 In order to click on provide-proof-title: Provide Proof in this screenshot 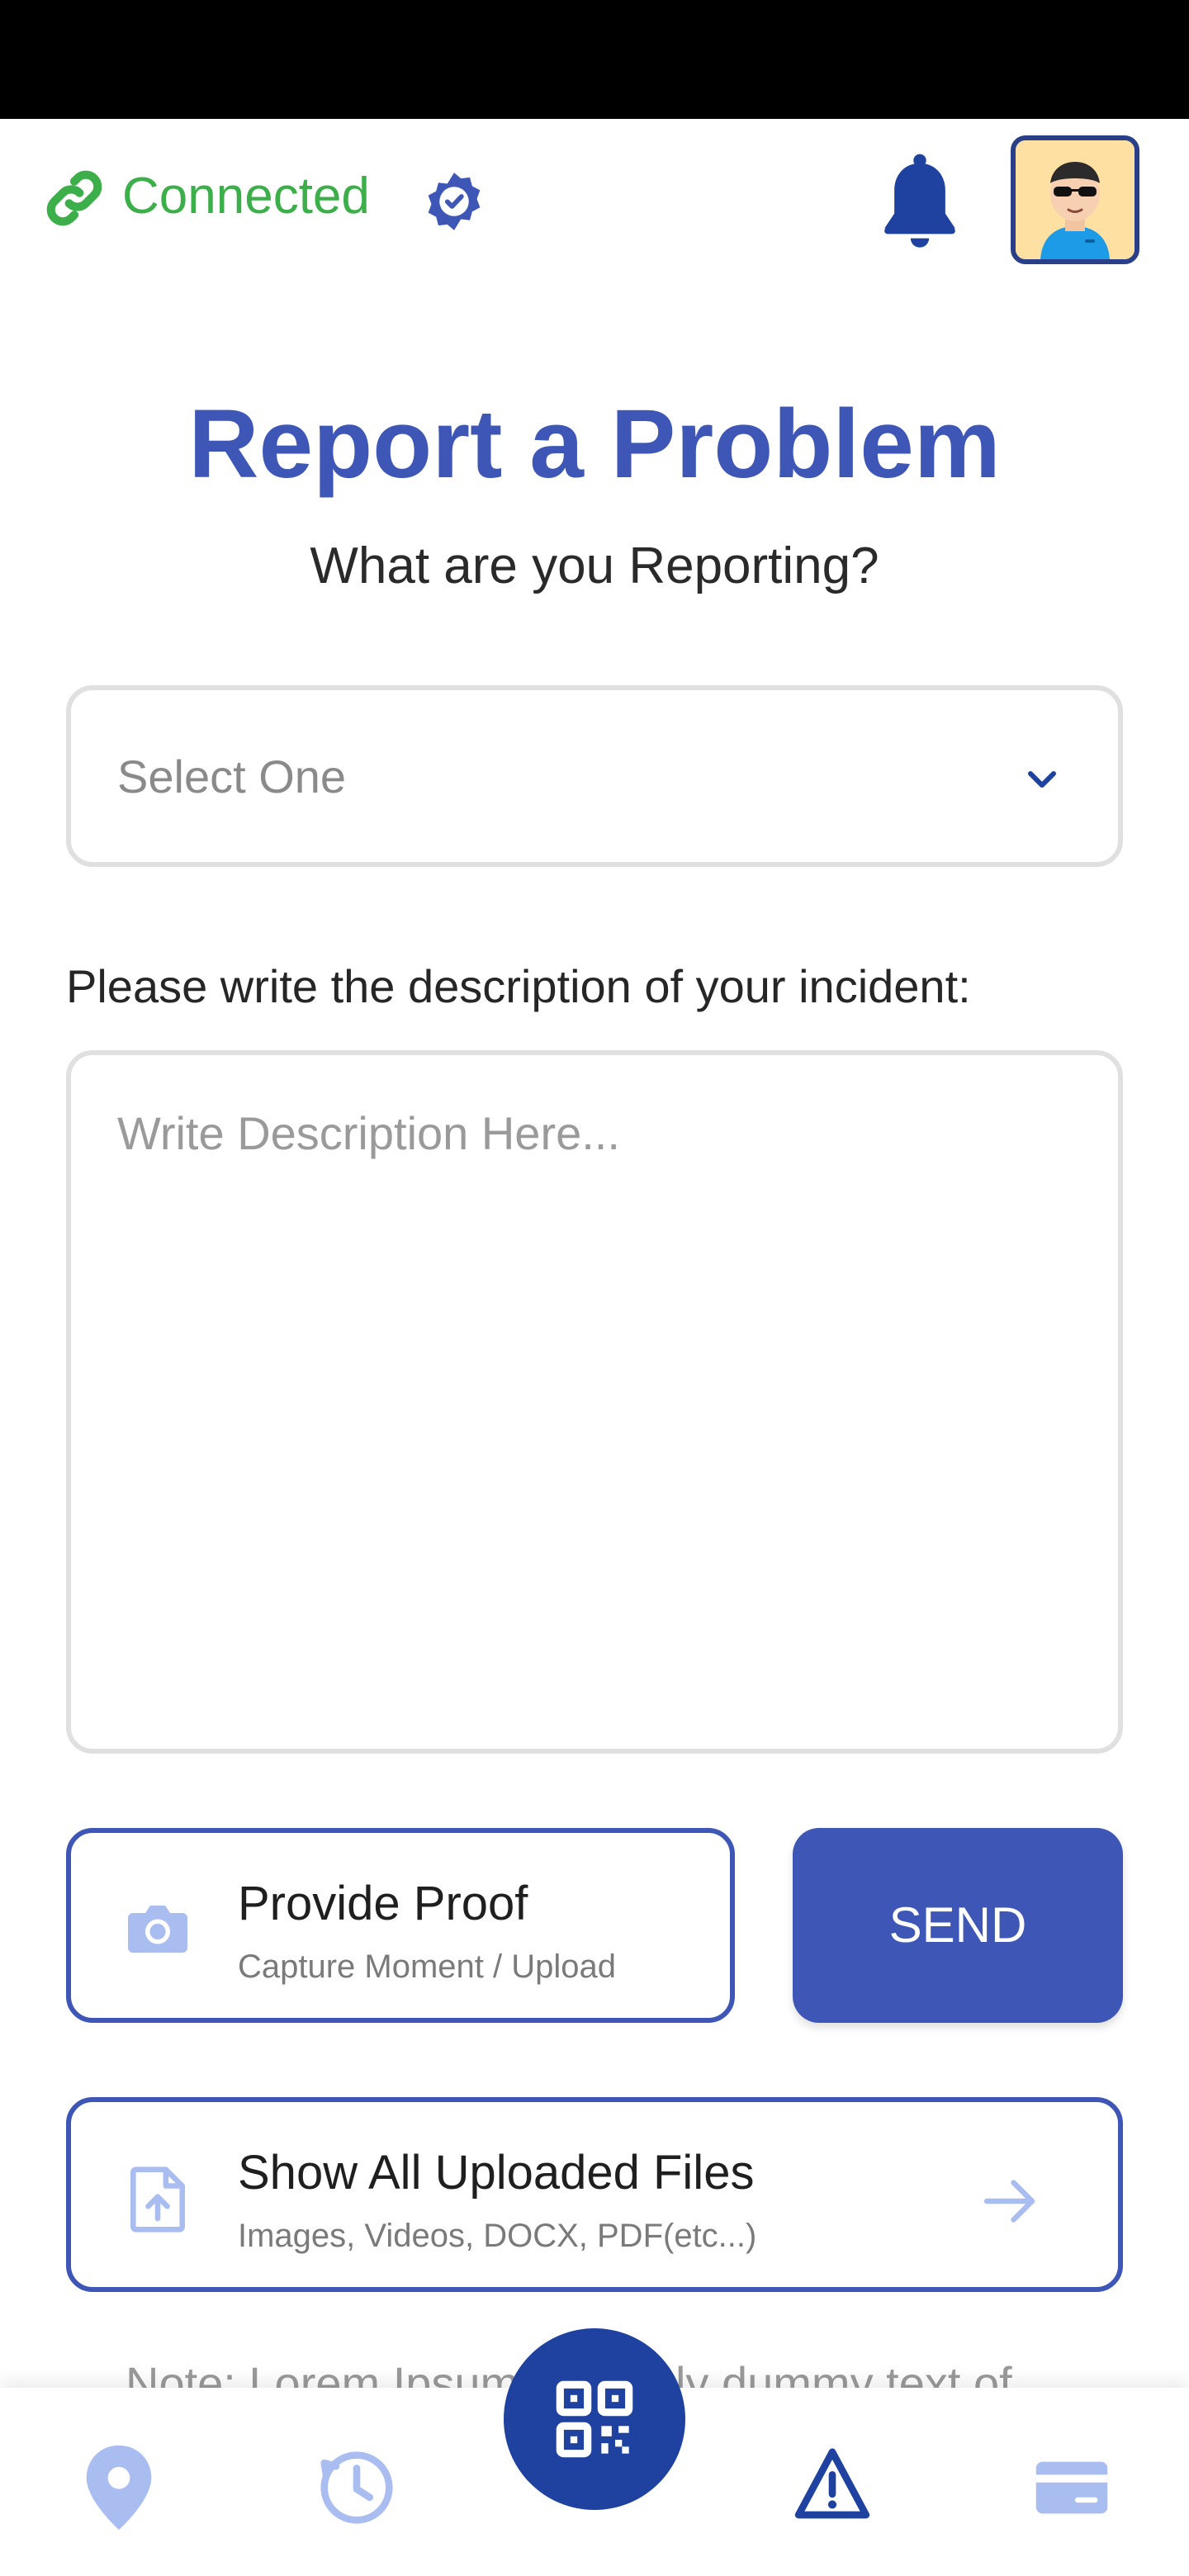, I will do `click(383, 1903)`.